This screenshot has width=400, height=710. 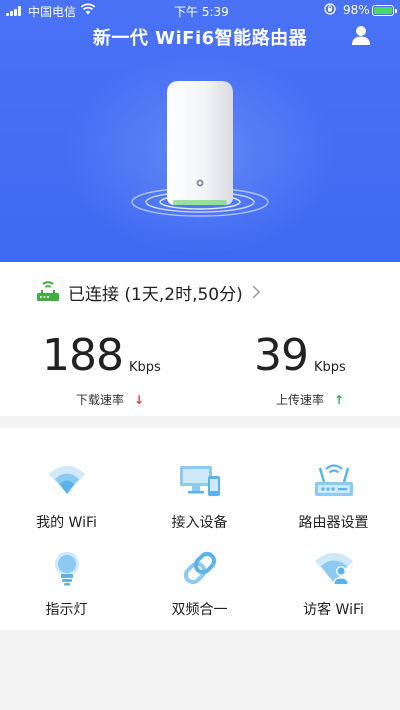 I want to click on download-speed-label: 下载速率 ↓, so click(x=110, y=400).